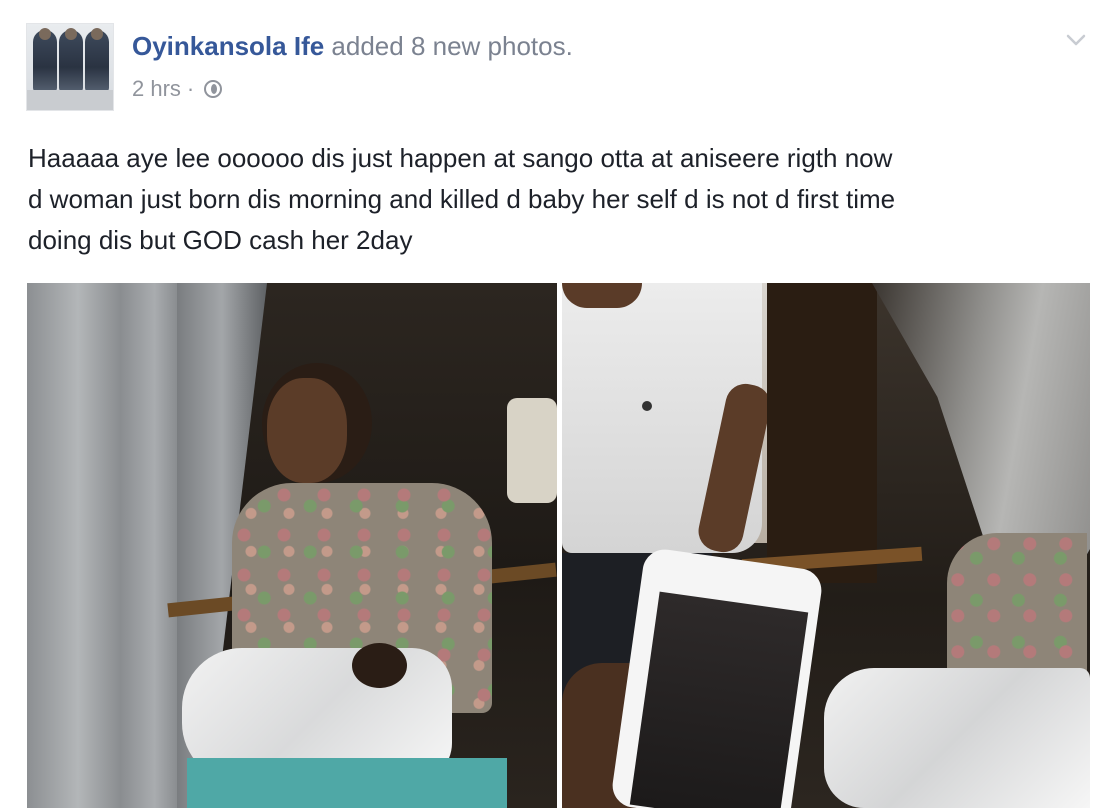 This screenshot has height=808, width=1120. I want to click on post-header: Oyinkansola Ife added 8 new photos., so click(352, 46).